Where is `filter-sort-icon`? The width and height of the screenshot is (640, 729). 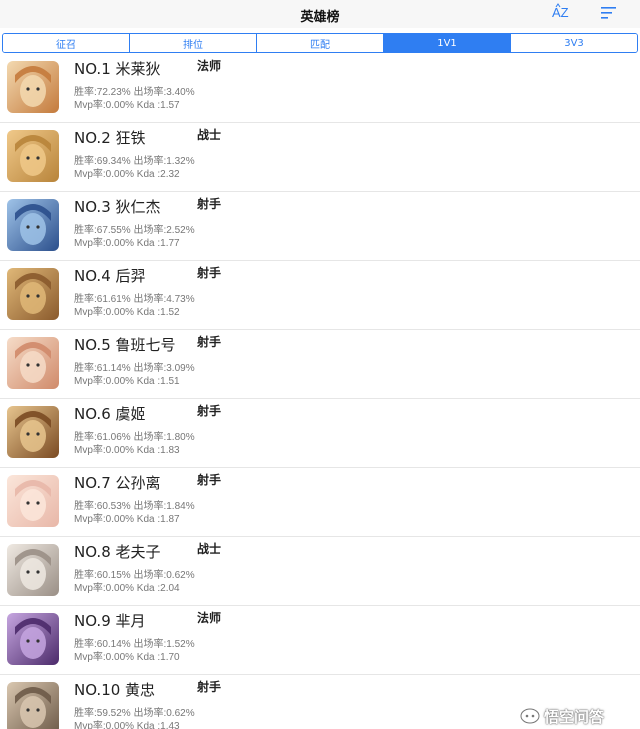
filter-sort-icon is located at coordinates (609, 13).